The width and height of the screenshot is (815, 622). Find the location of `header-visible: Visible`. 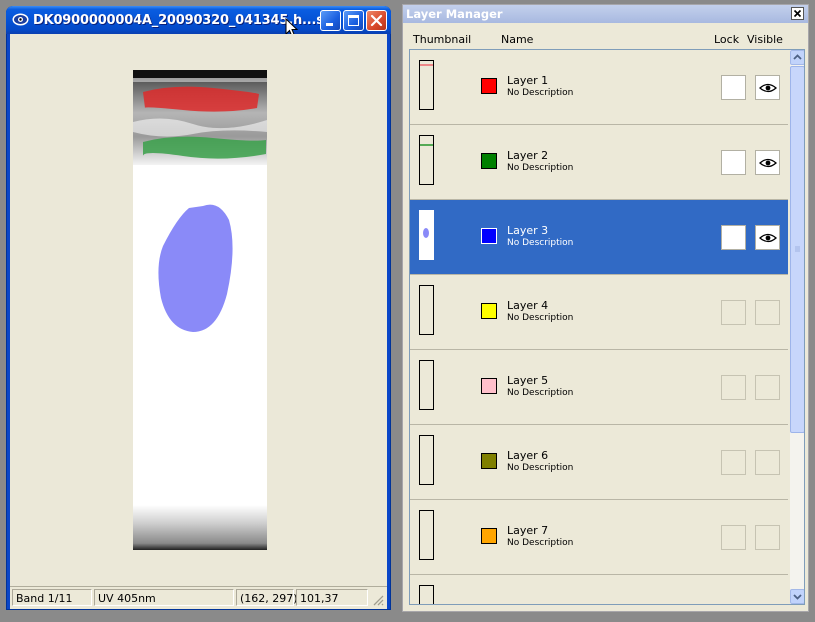

header-visible: Visible is located at coordinates (765, 39).